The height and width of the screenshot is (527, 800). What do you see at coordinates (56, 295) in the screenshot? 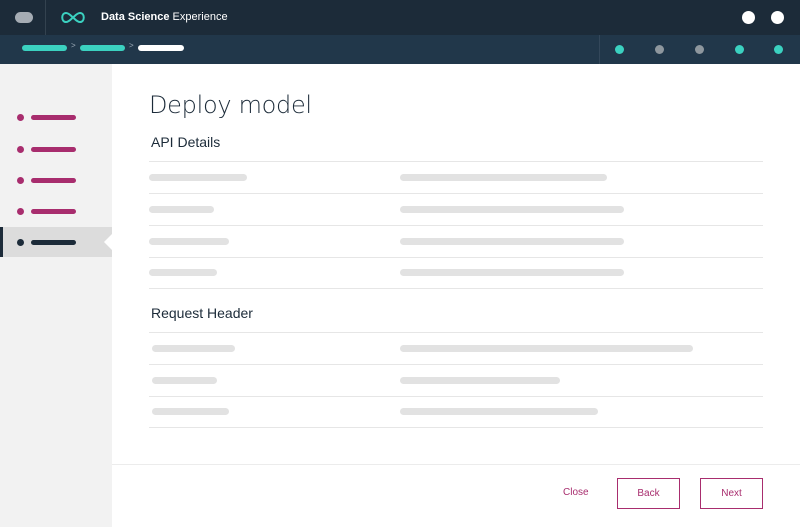
I see `sidebar` at bounding box center [56, 295].